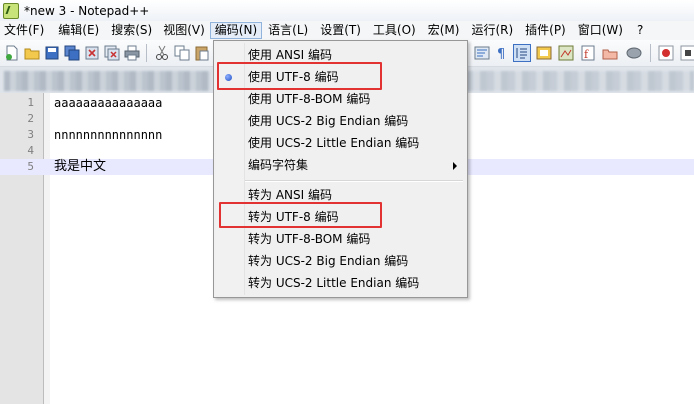 The image size is (694, 404). What do you see at coordinates (108, 103) in the screenshot?
I see `line-text: aaaaaaaaaaaaaaa` at bounding box center [108, 103].